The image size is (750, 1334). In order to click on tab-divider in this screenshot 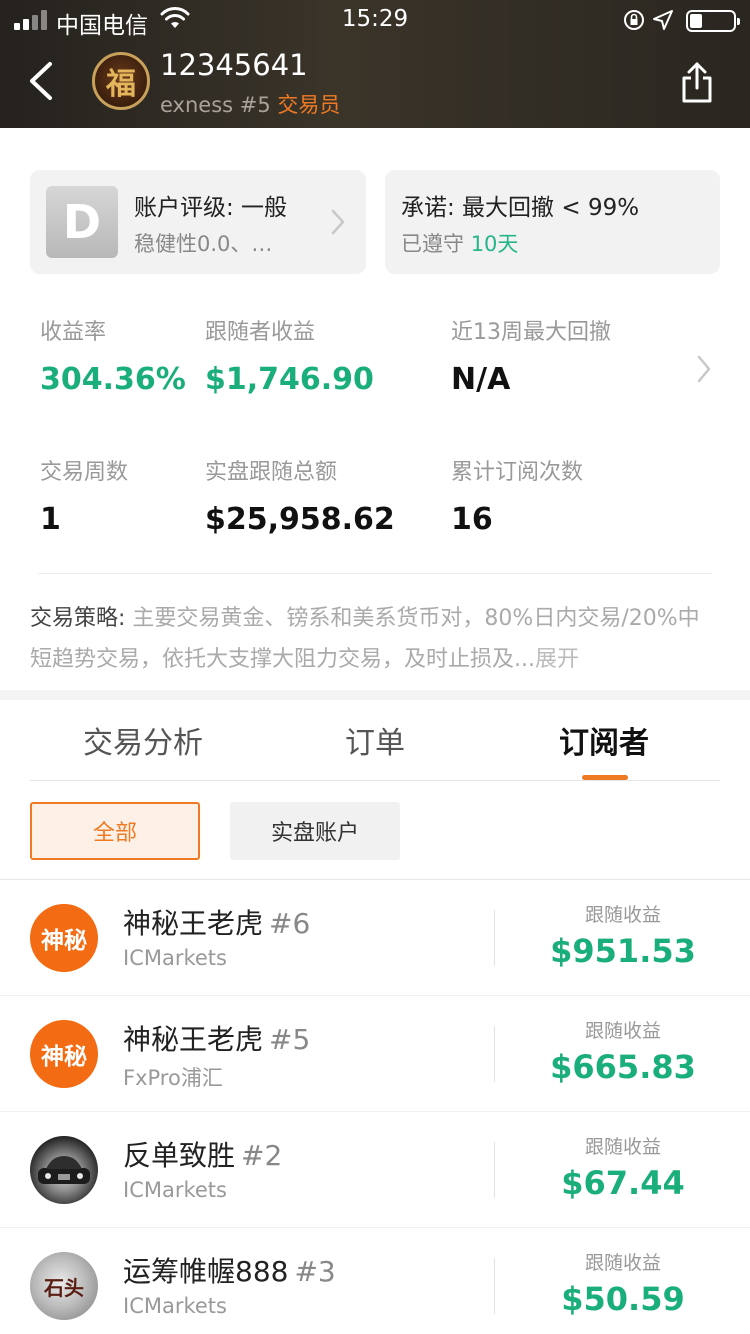, I will do `click(375, 780)`.